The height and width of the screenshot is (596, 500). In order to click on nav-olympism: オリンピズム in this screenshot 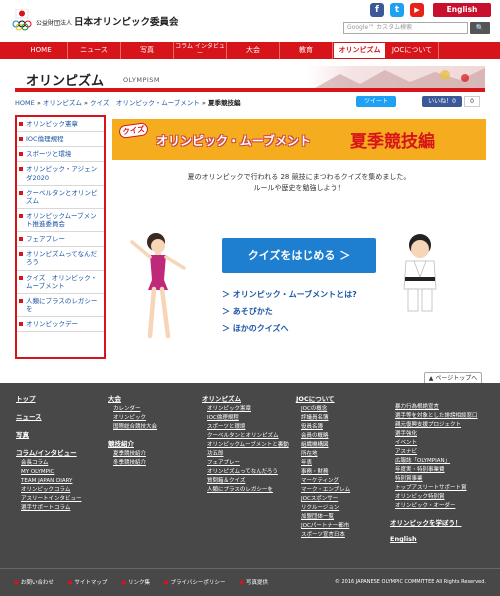, I will do `click(359, 50)`.